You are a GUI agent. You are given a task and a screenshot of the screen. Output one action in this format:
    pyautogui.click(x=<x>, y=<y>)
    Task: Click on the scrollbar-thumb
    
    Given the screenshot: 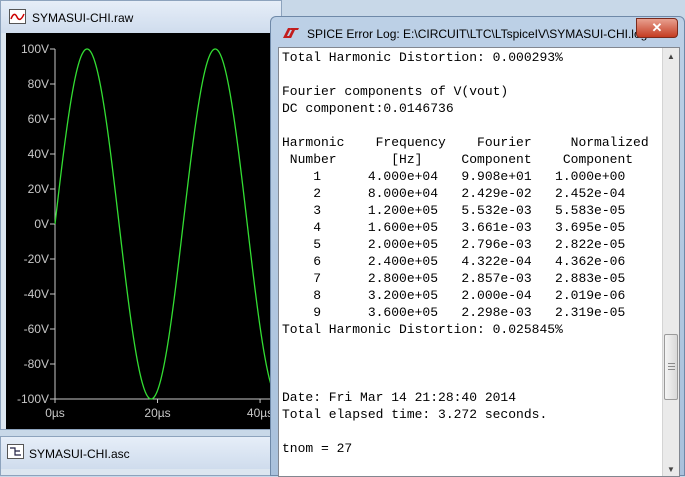 What is the action you would take?
    pyautogui.click(x=671, y=367)
    